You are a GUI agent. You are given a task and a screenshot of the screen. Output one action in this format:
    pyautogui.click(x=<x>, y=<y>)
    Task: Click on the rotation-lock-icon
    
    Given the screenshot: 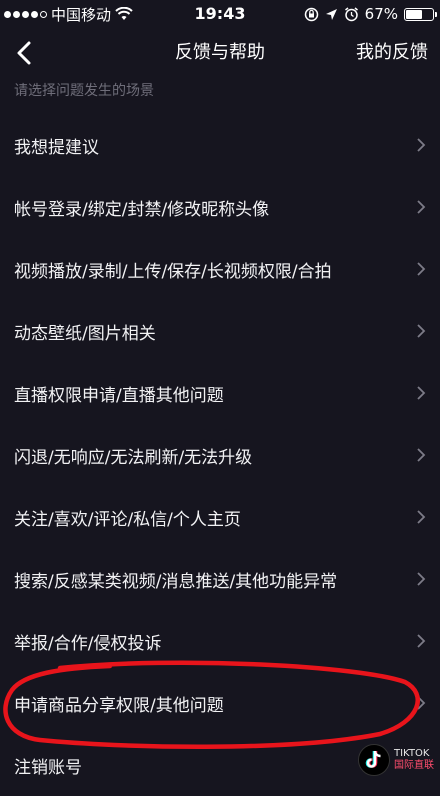 What is the action you would take?
    pyautogui.click(x=311, y=14)
    